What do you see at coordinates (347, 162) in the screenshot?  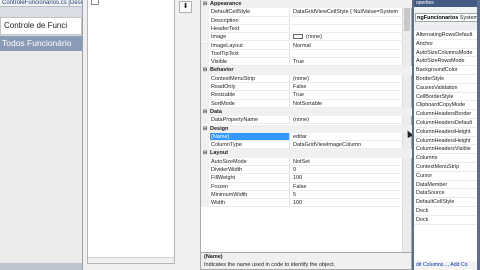 I see `property-value: NotSet` at bounding box center [347, 162].